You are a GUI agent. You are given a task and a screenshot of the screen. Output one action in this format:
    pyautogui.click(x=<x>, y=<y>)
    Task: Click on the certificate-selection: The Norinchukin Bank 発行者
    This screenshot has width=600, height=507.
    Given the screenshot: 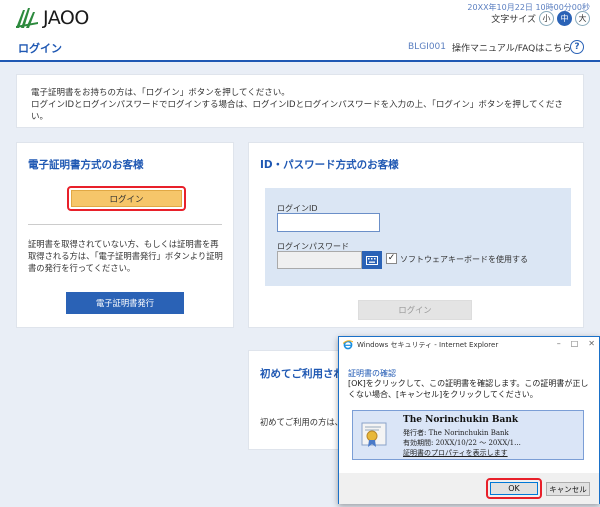 What is the action you would take?
    pyautogui.click(x=468, y=435)
    